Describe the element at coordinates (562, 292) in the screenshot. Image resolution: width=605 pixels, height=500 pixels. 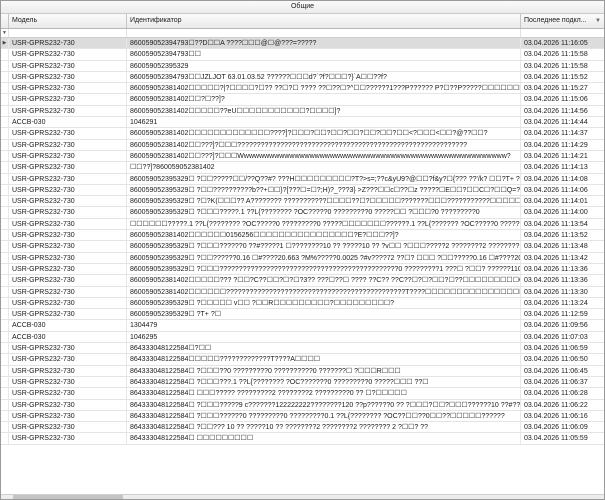
I see `cell-last-connection: 03.04.2026 11:13:30` at that location.